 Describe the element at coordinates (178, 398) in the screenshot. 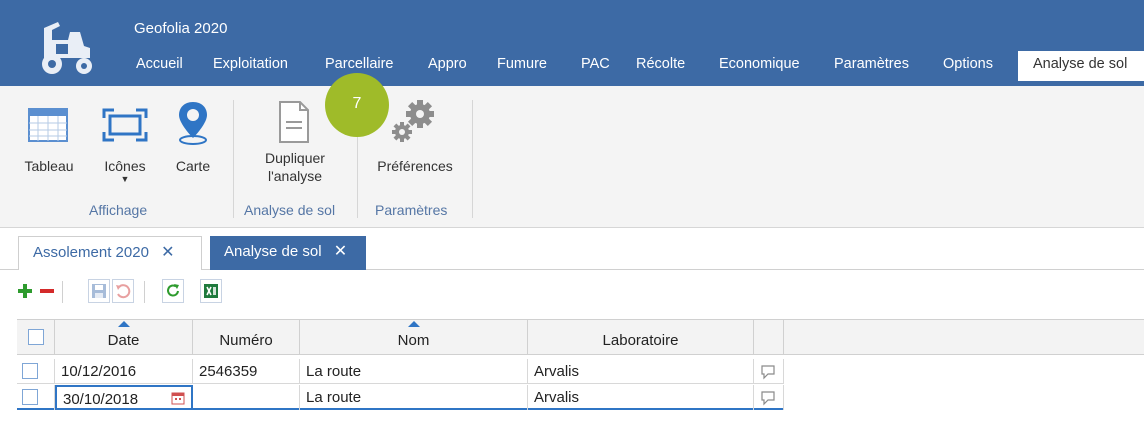

I see `calendar-icon` at that location.